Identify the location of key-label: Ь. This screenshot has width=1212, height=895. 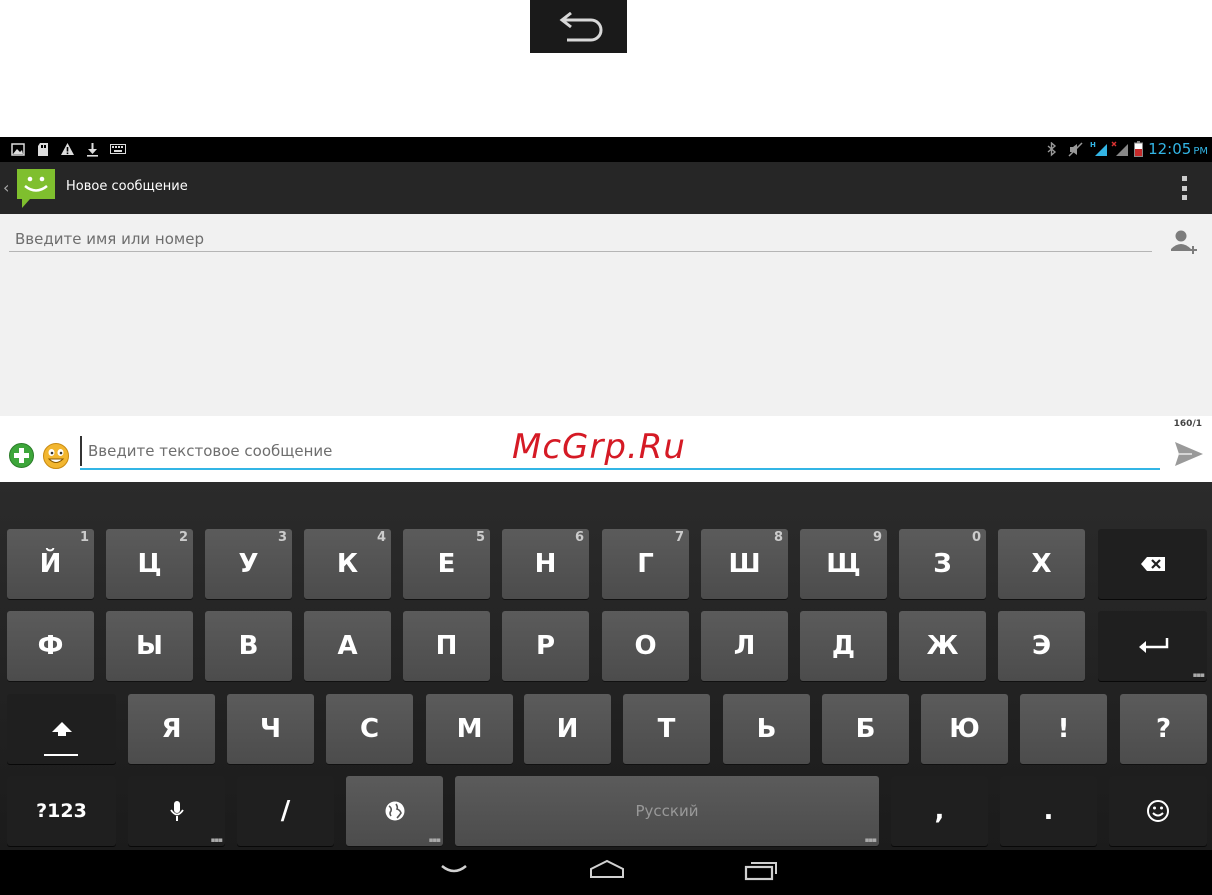
(766, 729).